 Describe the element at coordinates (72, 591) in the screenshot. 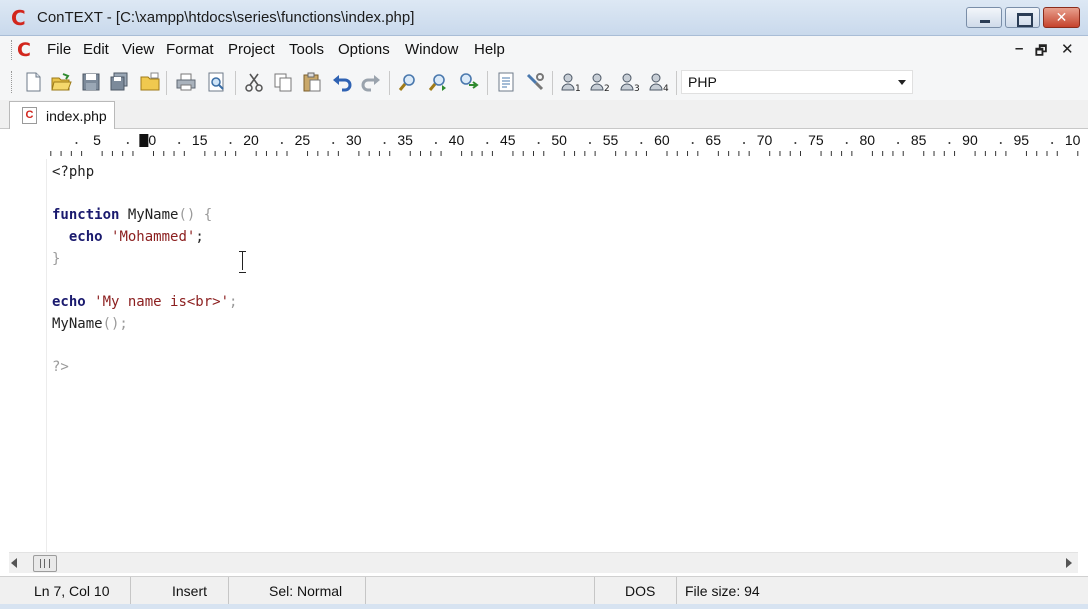

I see `status-position-text: Ln 7, Col 10` at that location.